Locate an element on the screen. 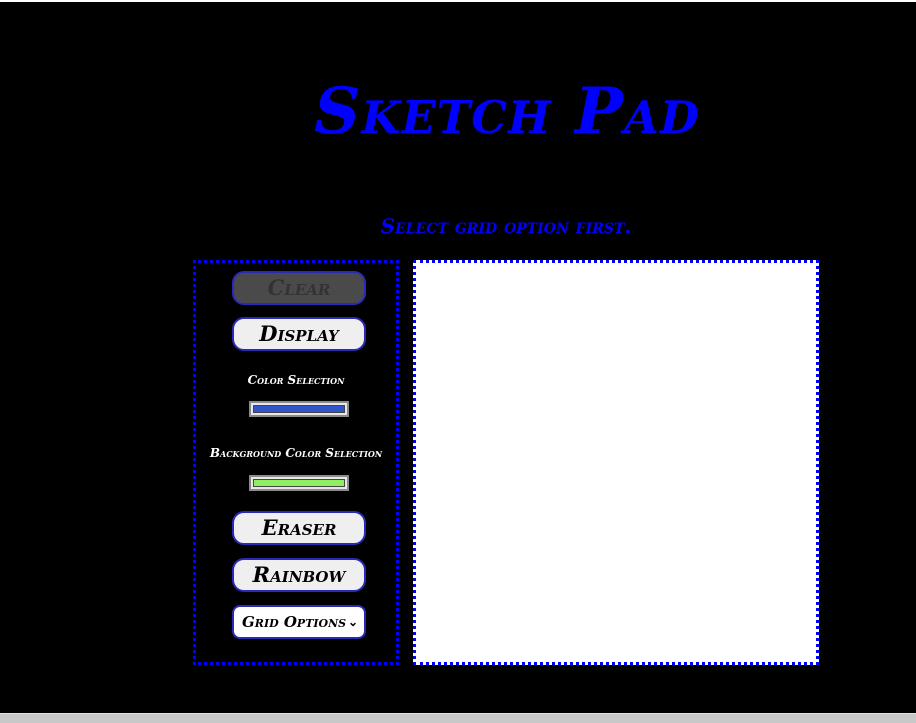 The width and height of the screenshot is (916, 723). color-picker-swatch is located at coordinates (299, 409).